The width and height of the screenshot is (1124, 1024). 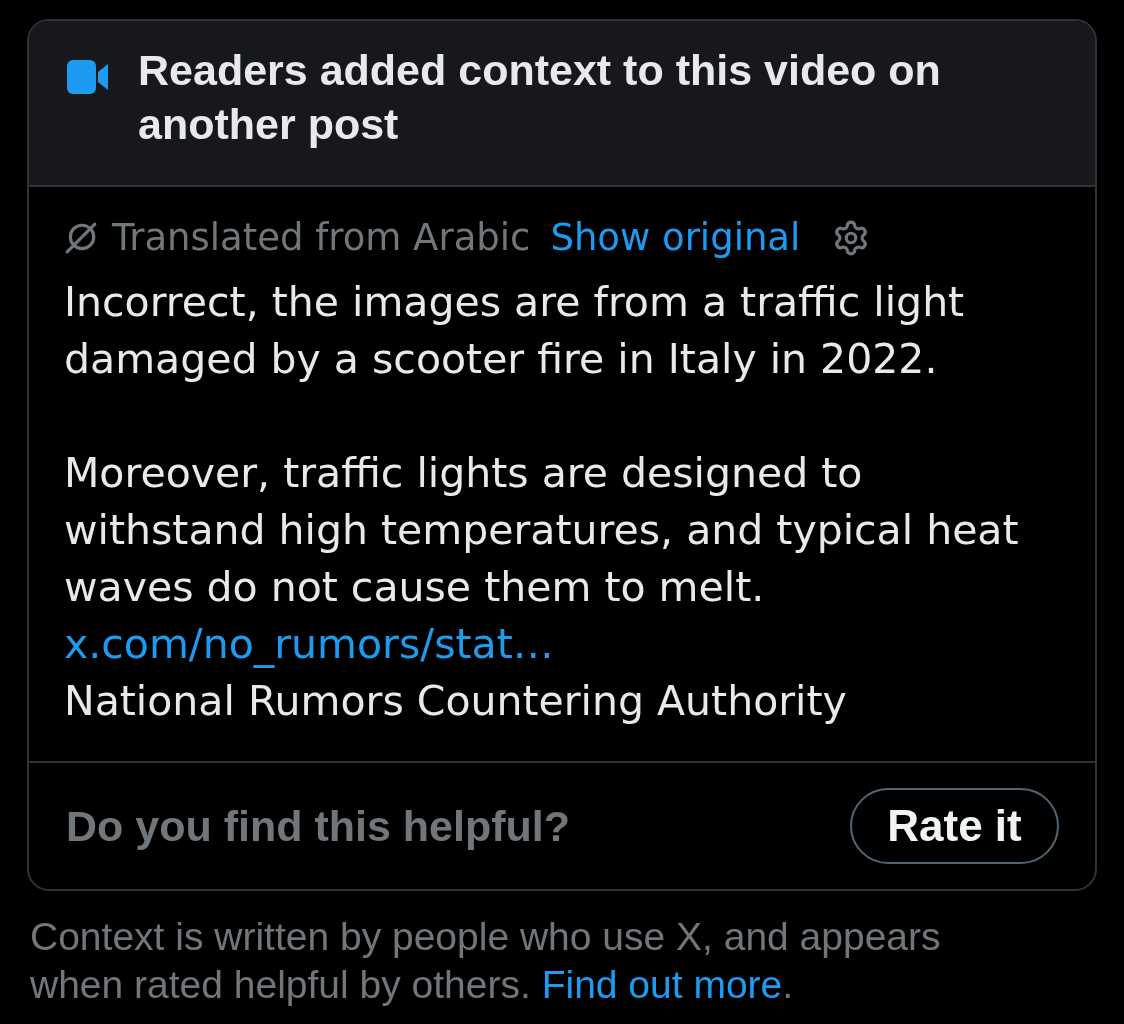 What do you see at coordinates (954, 826) in the screenshot?
I see `rate-it-button: Rate it` at bounding box center [954, 826].